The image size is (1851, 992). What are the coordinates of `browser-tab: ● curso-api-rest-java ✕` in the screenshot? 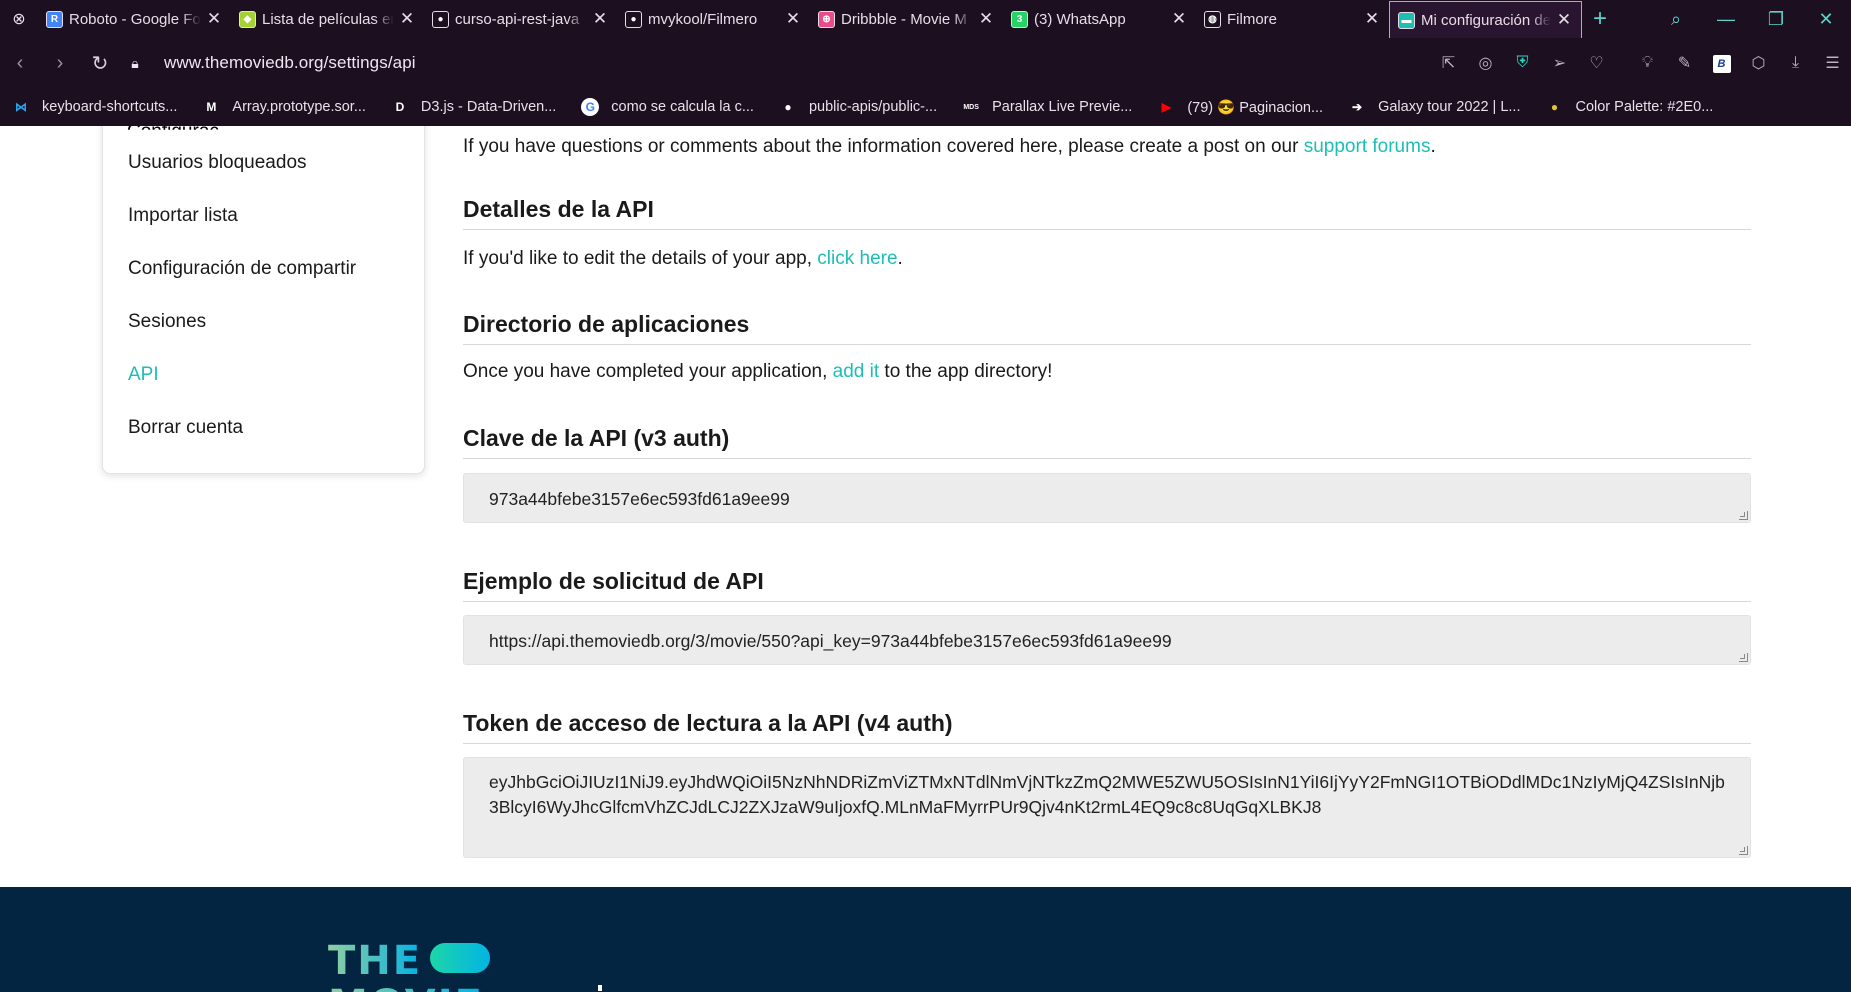 It's located at (520, 19).